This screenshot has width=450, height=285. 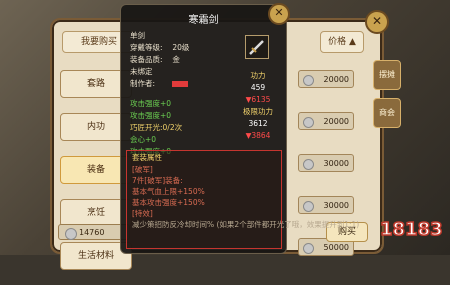 What do you see at coordinates (168, 191) in the screenshot?
I see `set-line: 基本气血上限+150%` at bounding box center [168, 191].